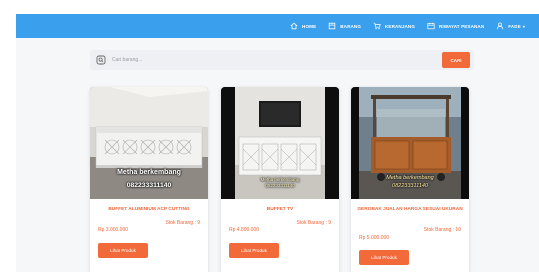  What do you see at coordinates (149, 209) in the screenshot?
I see `product-title: BUFFET ALUMINIUM ACP CUTTING` at bounding box center [149, 209].